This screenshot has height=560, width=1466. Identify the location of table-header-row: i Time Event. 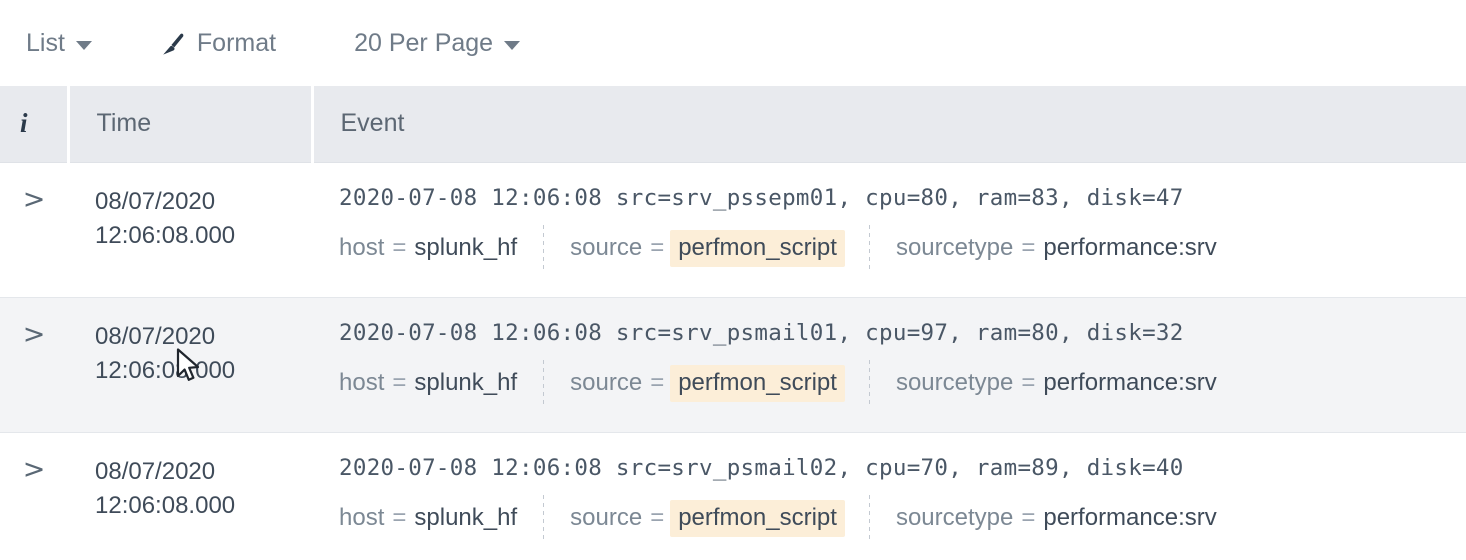
(733, 124).